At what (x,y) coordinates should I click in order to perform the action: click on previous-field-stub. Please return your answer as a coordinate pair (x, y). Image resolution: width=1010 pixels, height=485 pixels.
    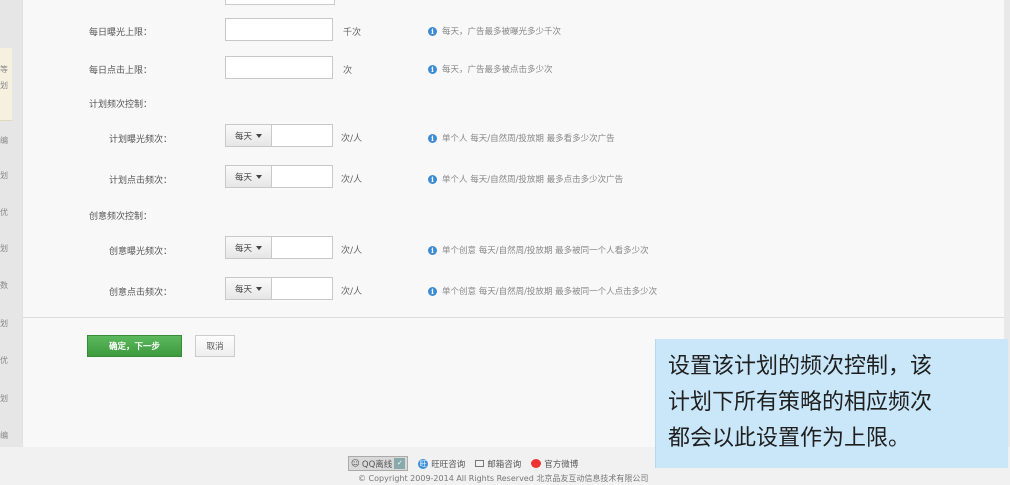
    Looking at the image, I should click on (280, 2).